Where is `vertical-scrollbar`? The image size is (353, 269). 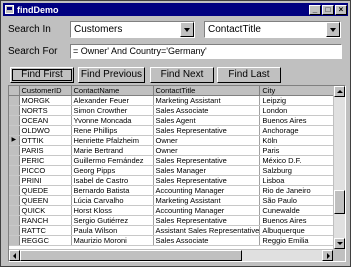
vertical-scrollbar is located at coordinates (339, 167).